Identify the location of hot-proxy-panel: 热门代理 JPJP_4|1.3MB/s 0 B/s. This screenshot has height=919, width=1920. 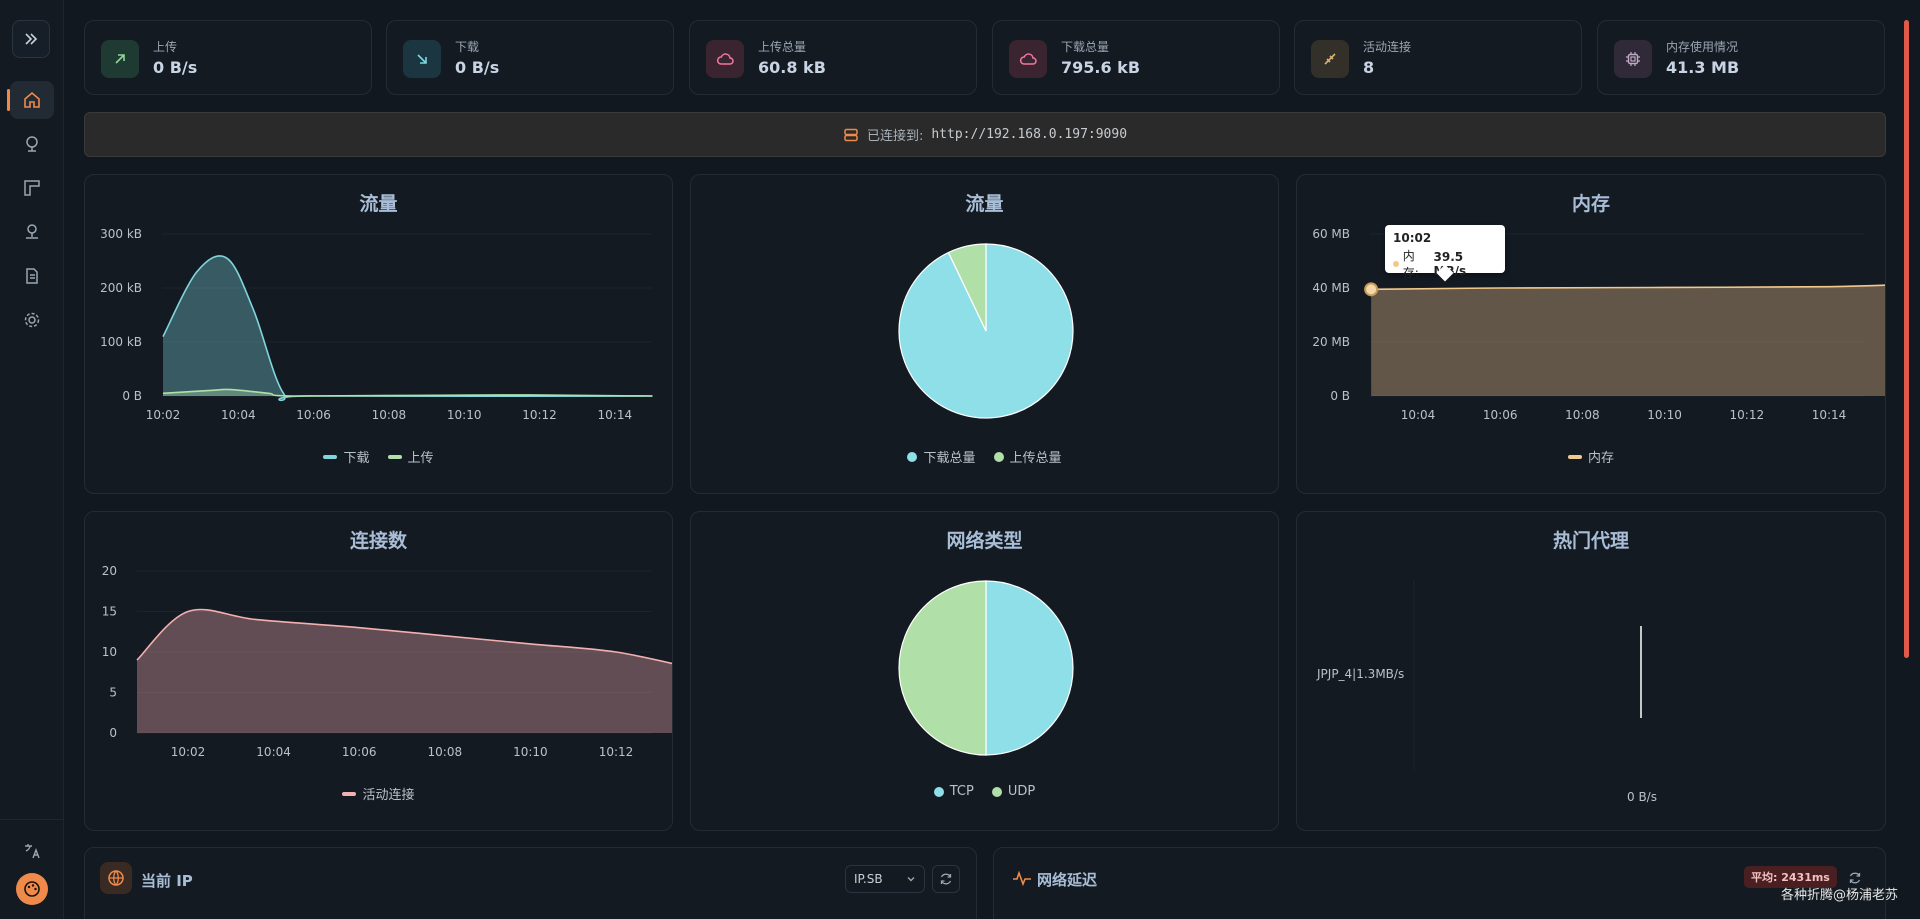
(1591, 671).